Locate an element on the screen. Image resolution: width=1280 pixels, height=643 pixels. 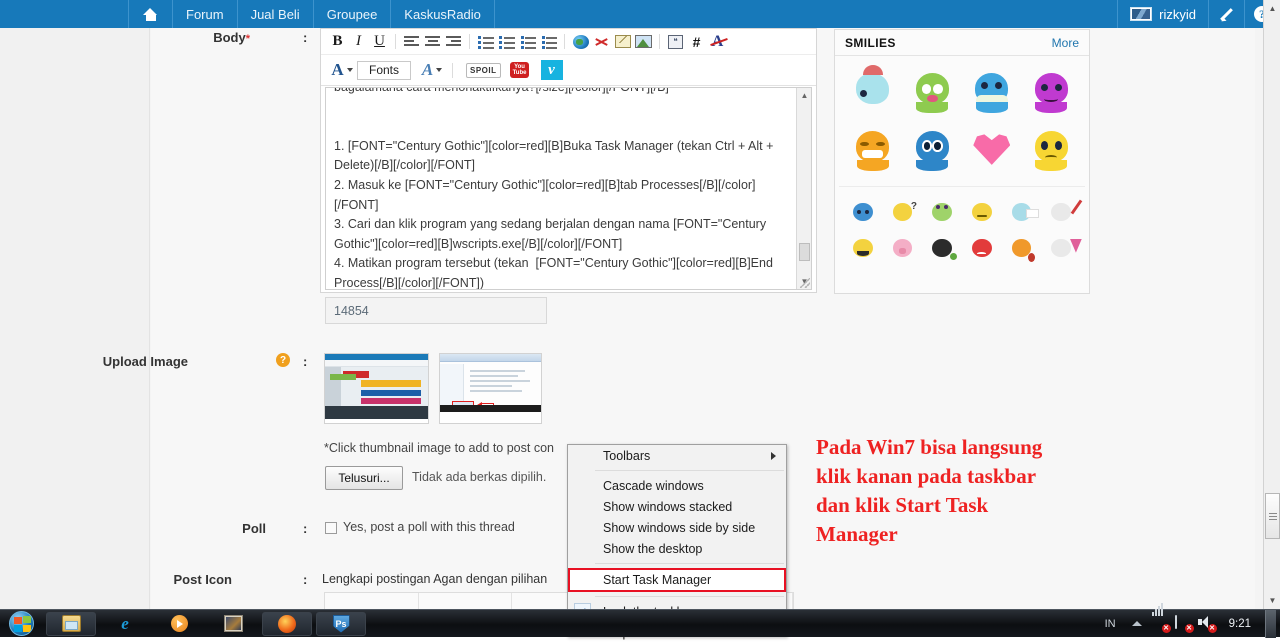
nav-label: Jual Beli is located at coordinates (275, 14).